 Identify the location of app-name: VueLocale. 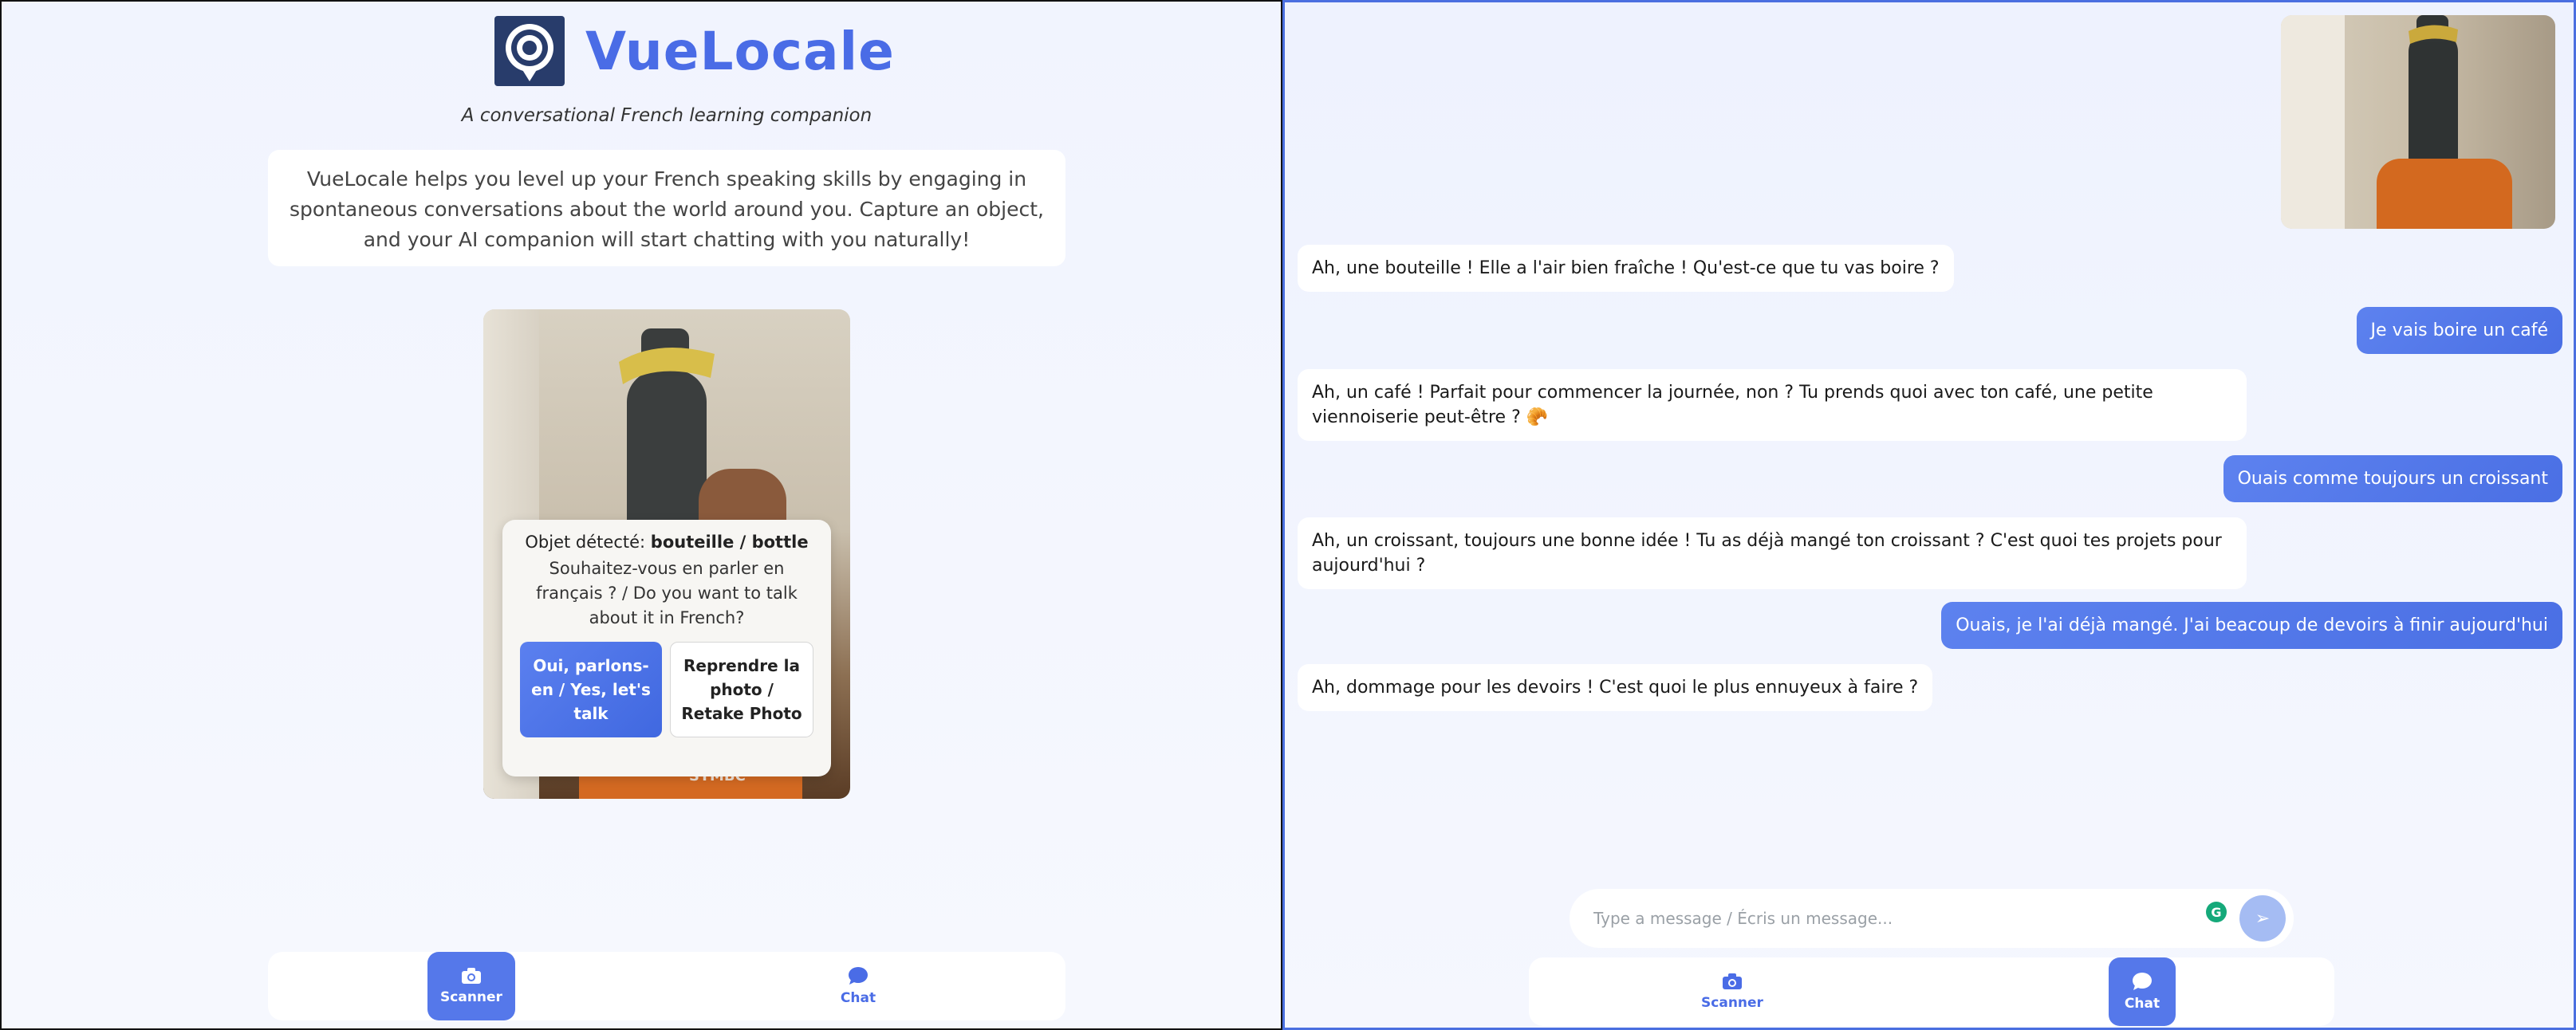
(740, 51).